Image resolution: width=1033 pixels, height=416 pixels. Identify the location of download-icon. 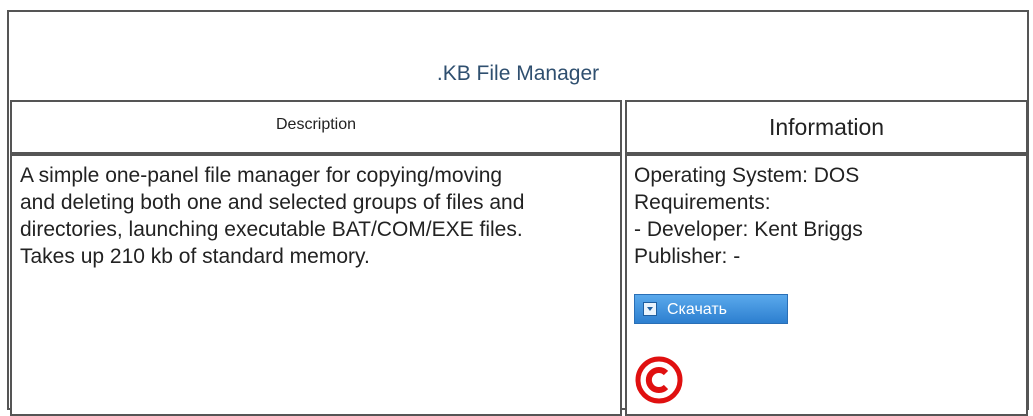
(650, 309).